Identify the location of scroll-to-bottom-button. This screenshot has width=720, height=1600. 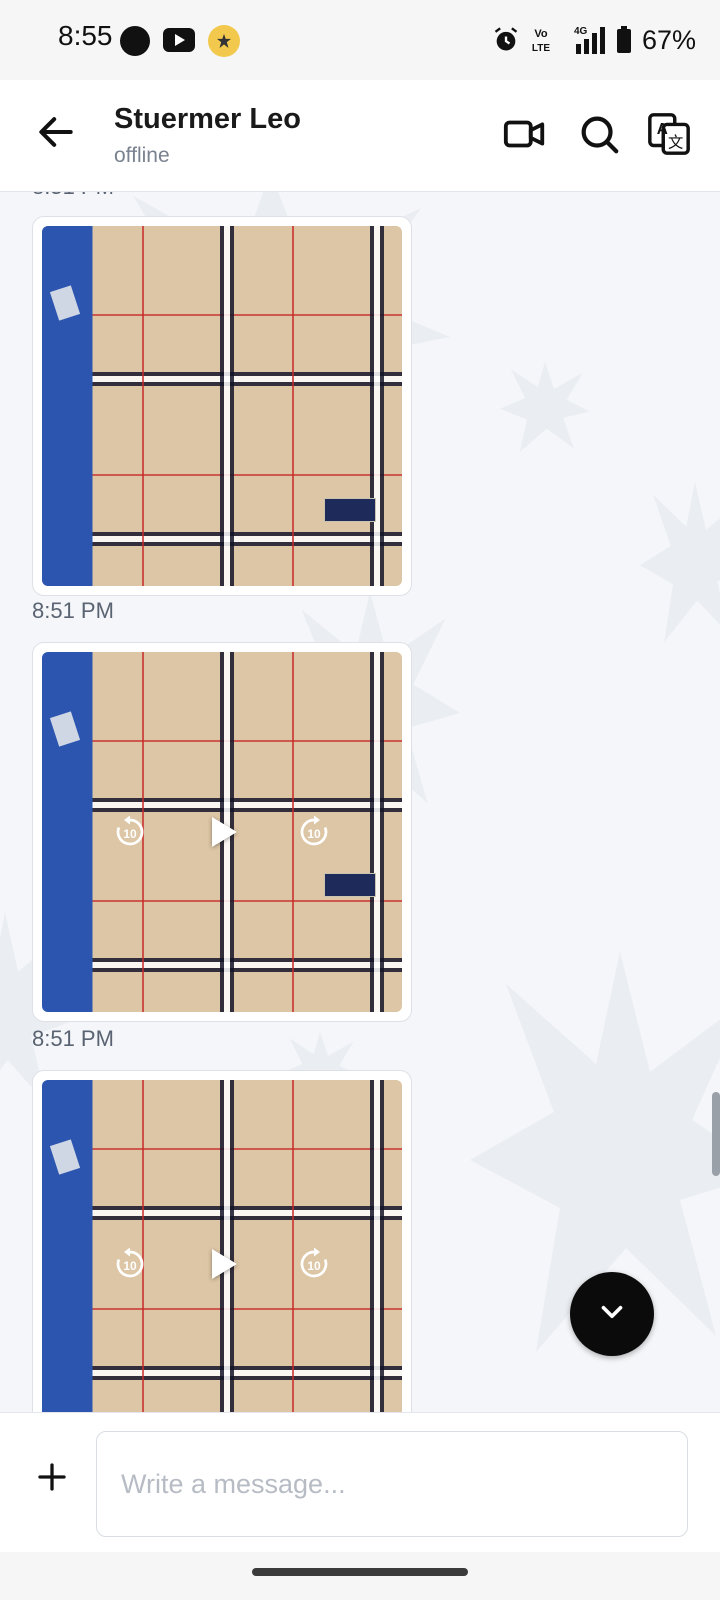
(612, 1314).